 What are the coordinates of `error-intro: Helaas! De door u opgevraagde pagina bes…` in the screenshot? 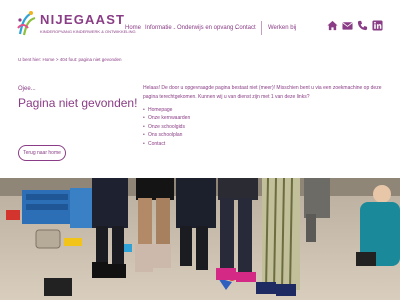 It's located at (262, 92).